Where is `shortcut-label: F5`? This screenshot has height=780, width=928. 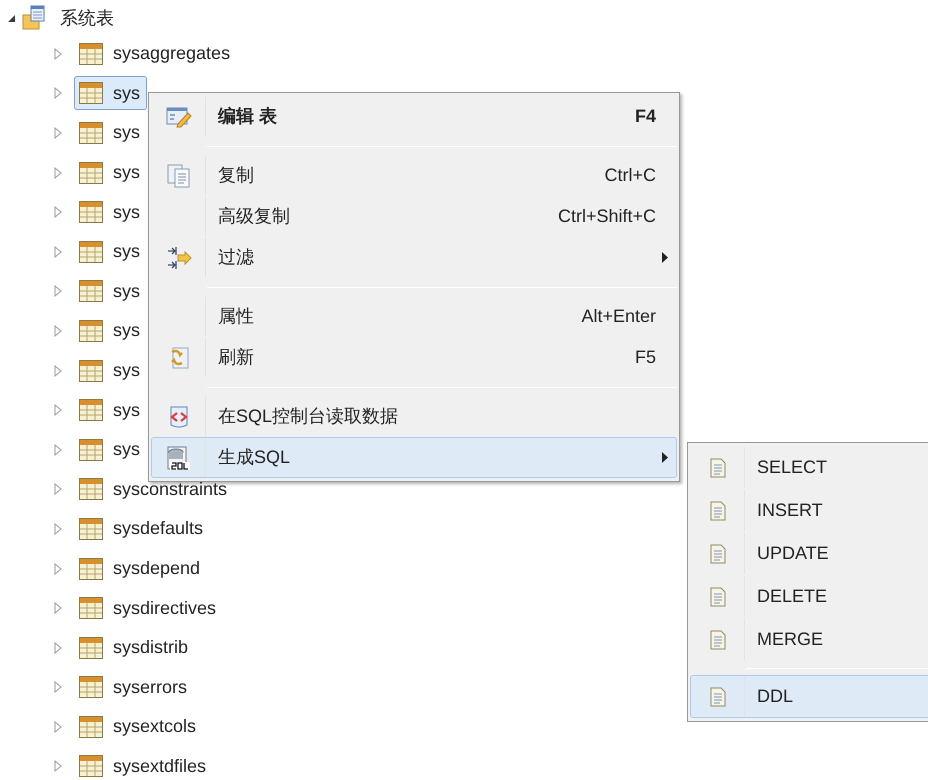
shortcut-label: F5 is located at coordinates (645, 357).